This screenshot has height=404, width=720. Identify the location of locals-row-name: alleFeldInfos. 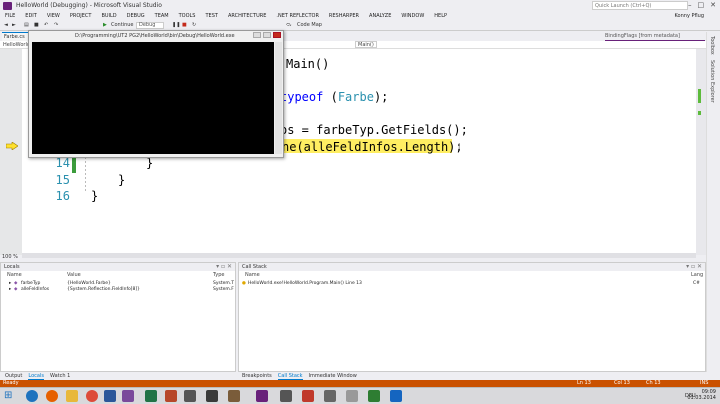
(35, 289).